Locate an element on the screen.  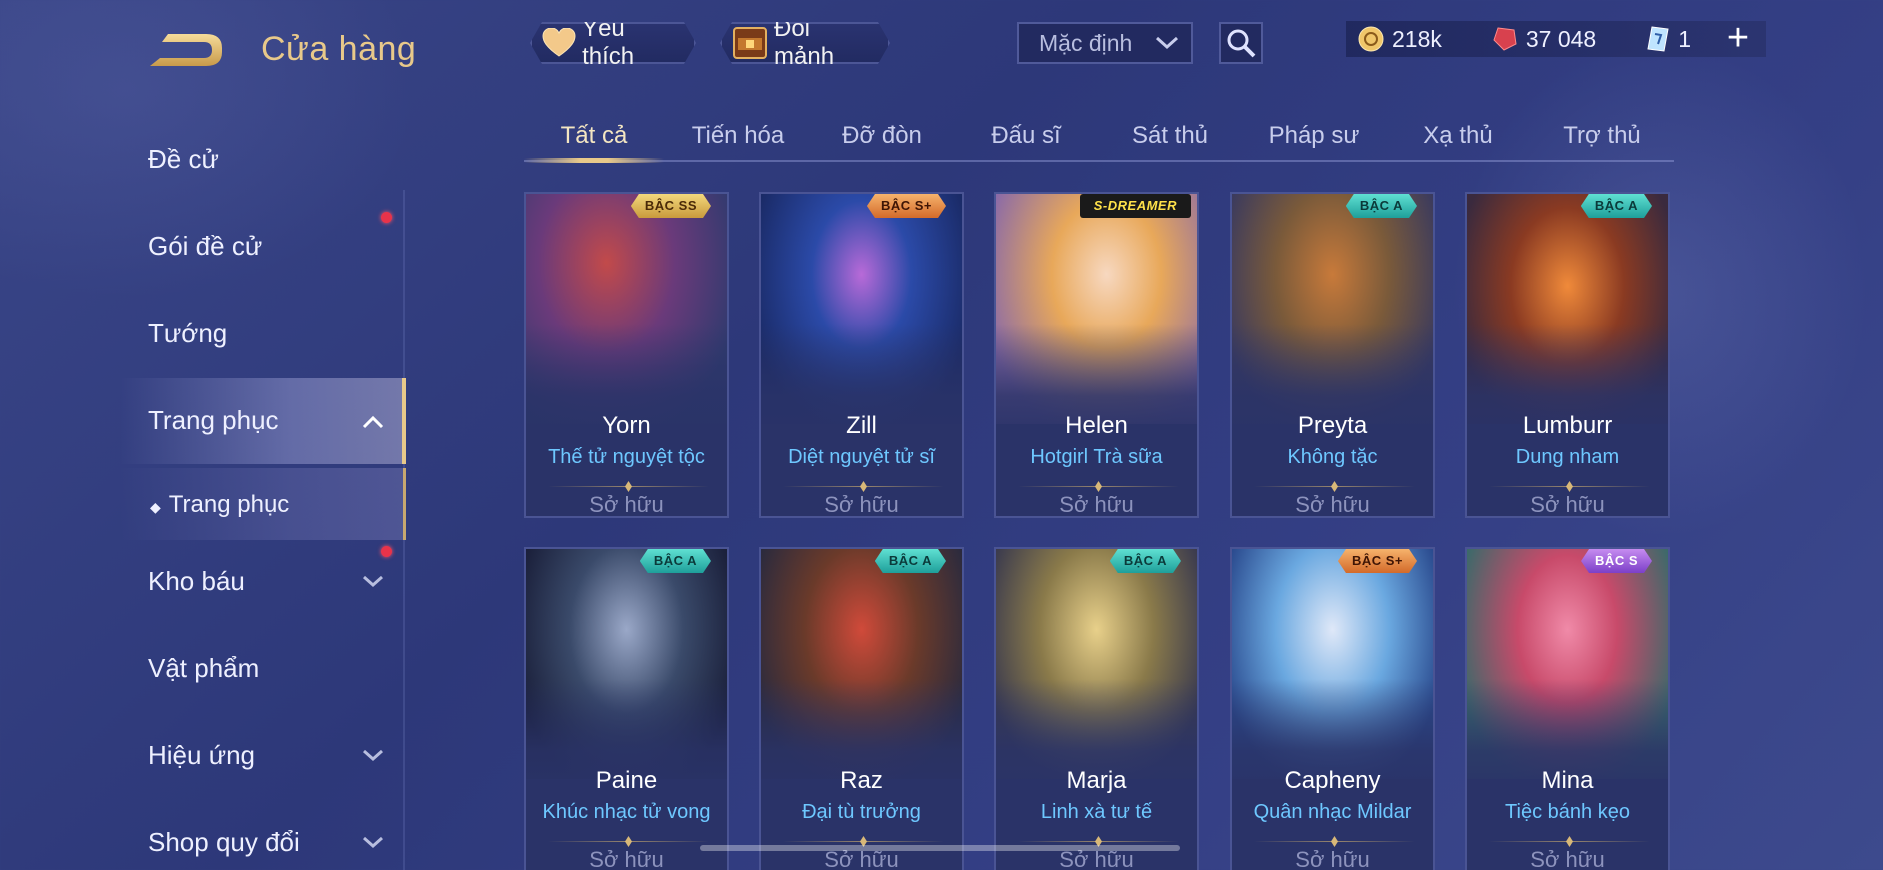
sidebar-item-label: Hiệu ứng is located at coordinates (202, 755).